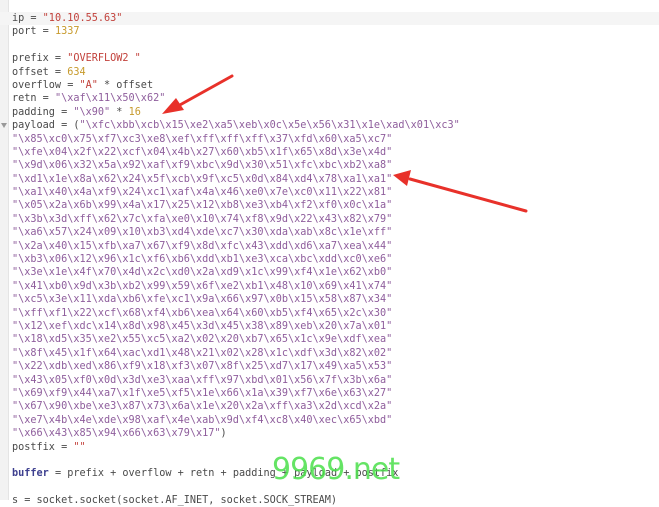 The width and height of the screenshot is (659, 507). What do you see at coordinates (460, 191) in the screenshot?
I see `arrow-to-payload` at bounding box center [460, 191].